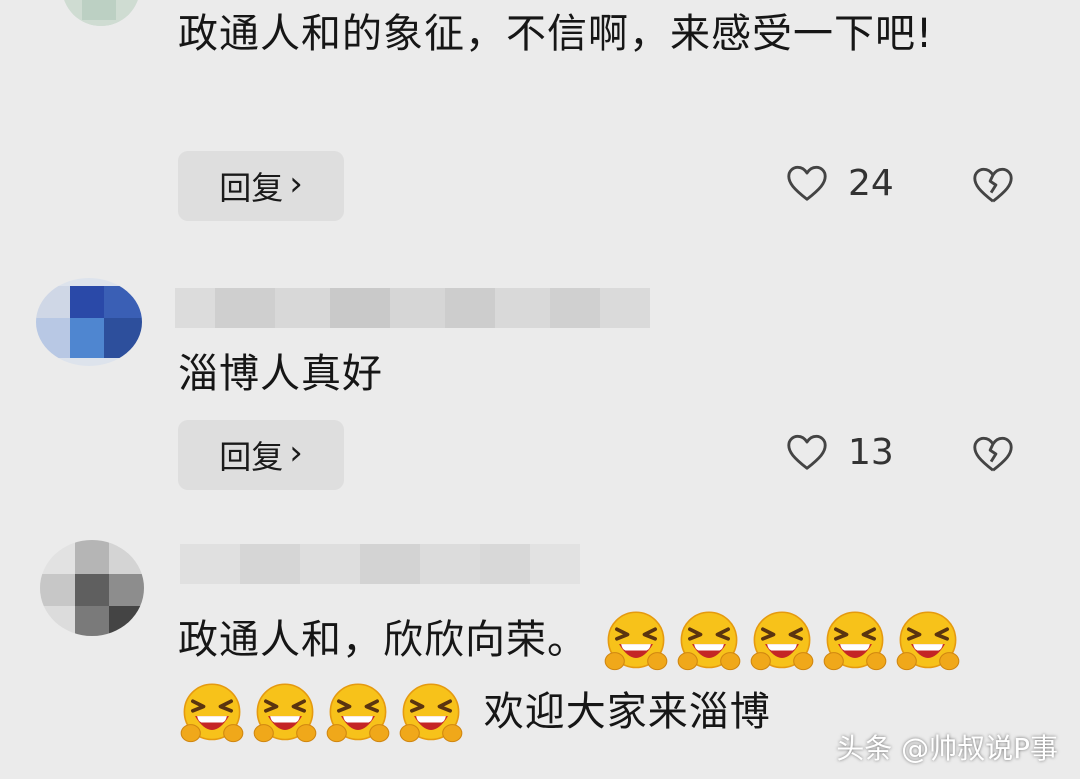 This screenshot has height=779, width=1080. What do you see at coordinates (839, 452) in the screenshot?
I see `like-button: 13` at bounding box center [839, 452].